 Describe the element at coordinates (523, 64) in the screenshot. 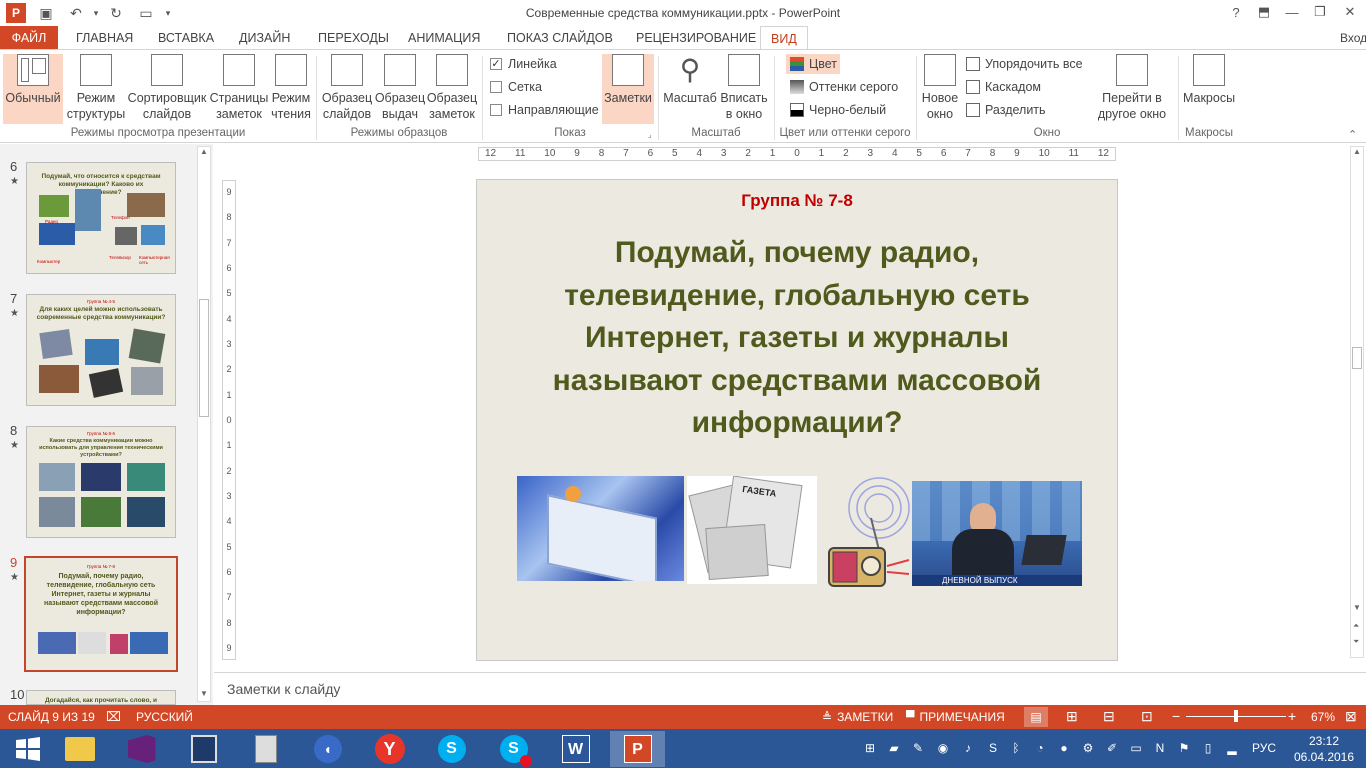

I see `ruler-checkbox: ✓ Линейка` at that location.